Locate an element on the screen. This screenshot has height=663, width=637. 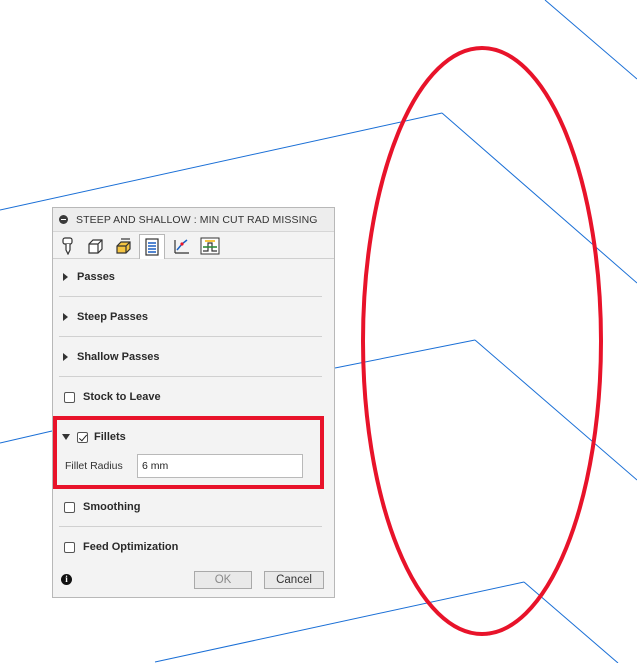
fillet-radius-label: Fillet Radius is located at coordinates (94, 466).